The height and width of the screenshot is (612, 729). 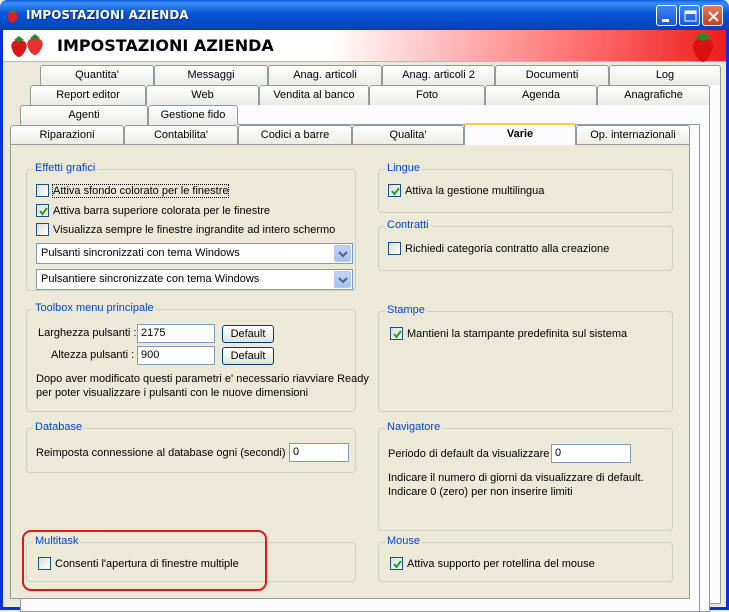 What do you see at coordinates (194, 253) in the screenshot?
I see `combo-pulsanti: Pulsanti sincronizzati con tema Windows` at bounding box center [194, 253].